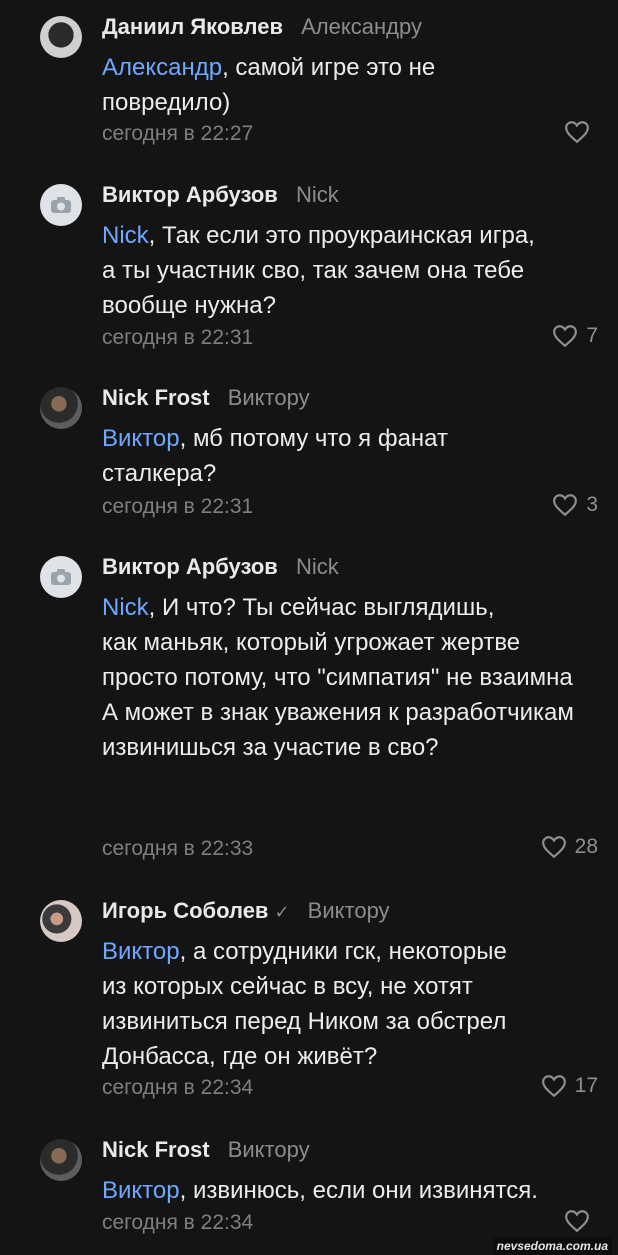  What do you see at coordinates (586, 846) in the screenshot?
I see `like-count: 28` at bounding box center [586, 846].